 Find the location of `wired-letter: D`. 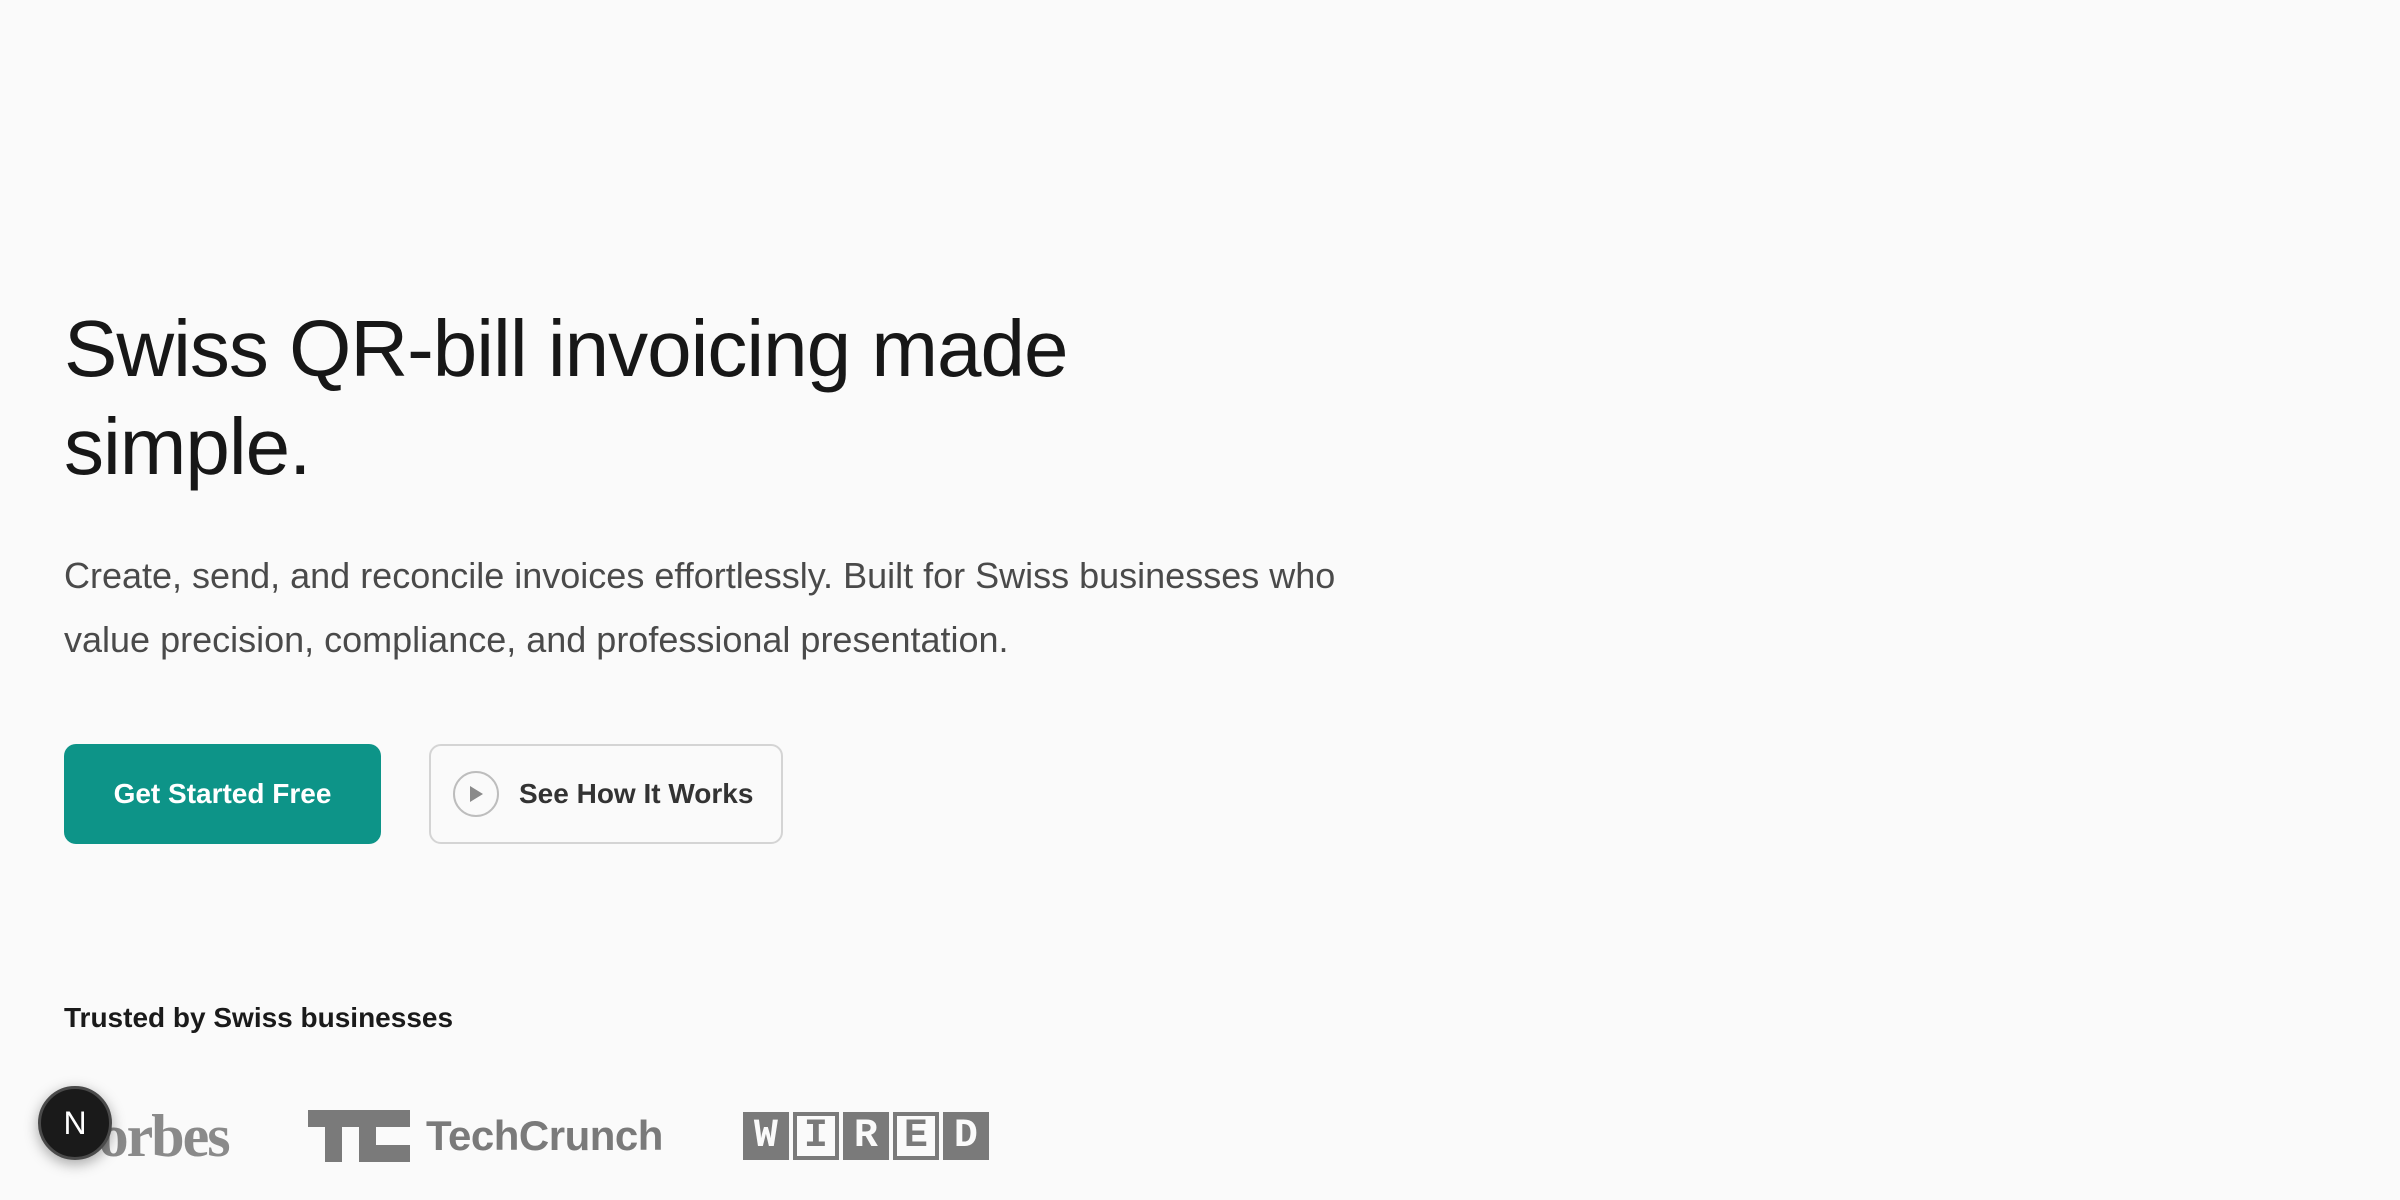

wired-letter: D is located at coordinates (965, 1136).